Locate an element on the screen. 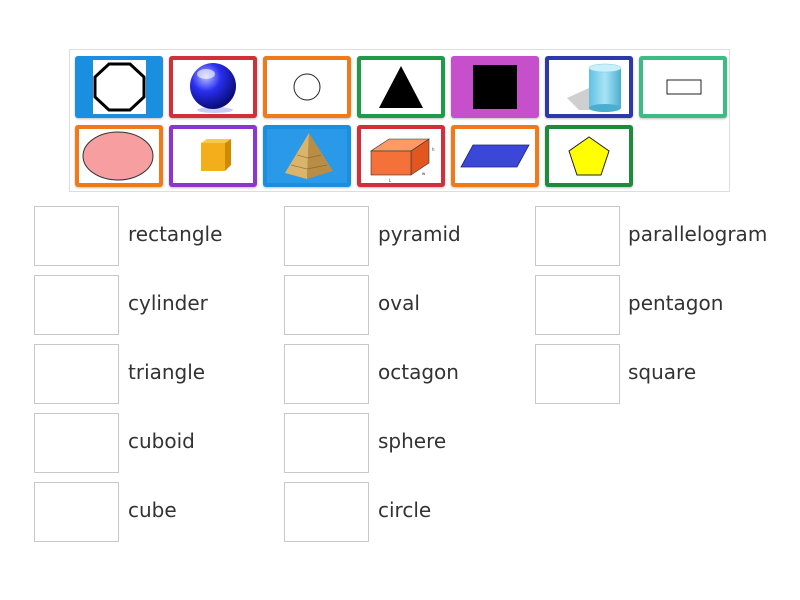 The width and height of the screenshot is (800, 600). octagon-icon is located at coordinates (119, 87).